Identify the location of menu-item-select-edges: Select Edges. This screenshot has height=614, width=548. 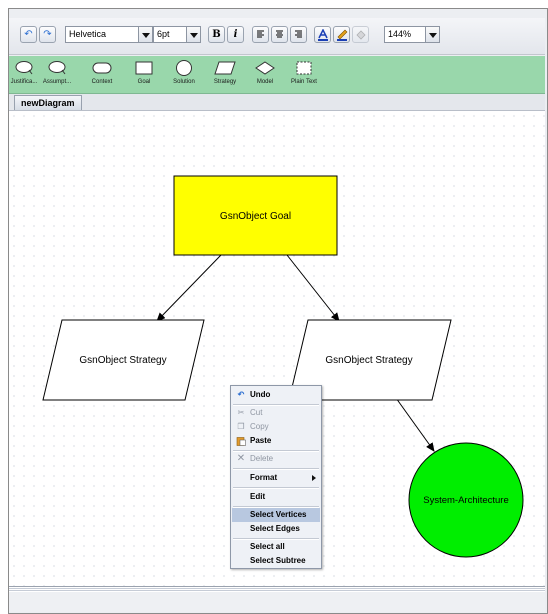
(276, 529).